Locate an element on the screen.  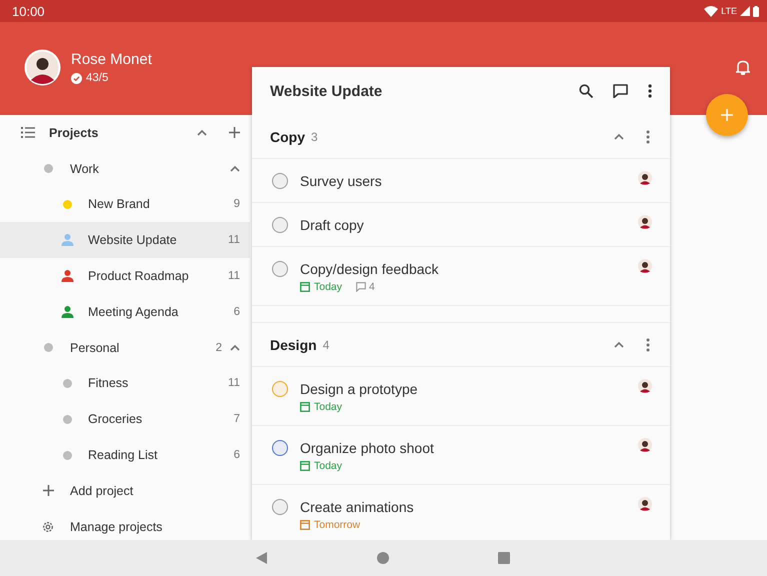
project-item: Meeting Agenda 6 is located at coordinates (125, 312).